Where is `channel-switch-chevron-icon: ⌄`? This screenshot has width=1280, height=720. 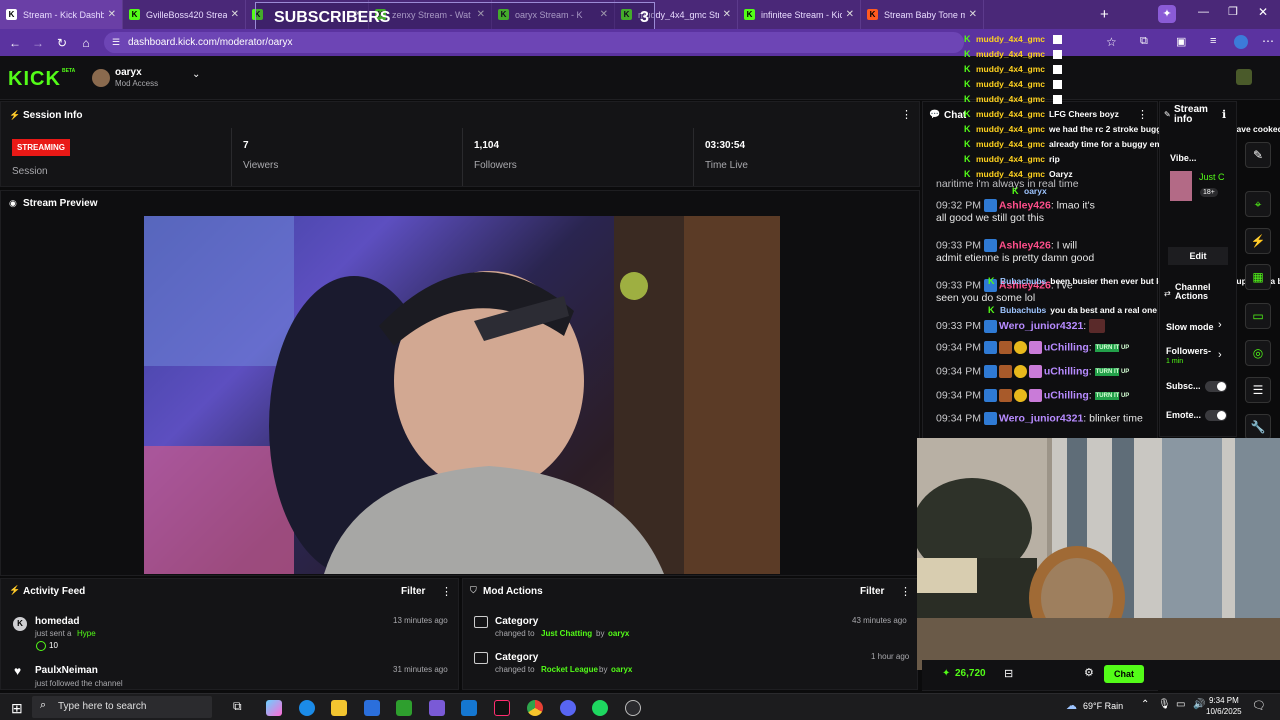 channel-switch-chevron-icon: ⌄ is located at coordinates (196, 74).